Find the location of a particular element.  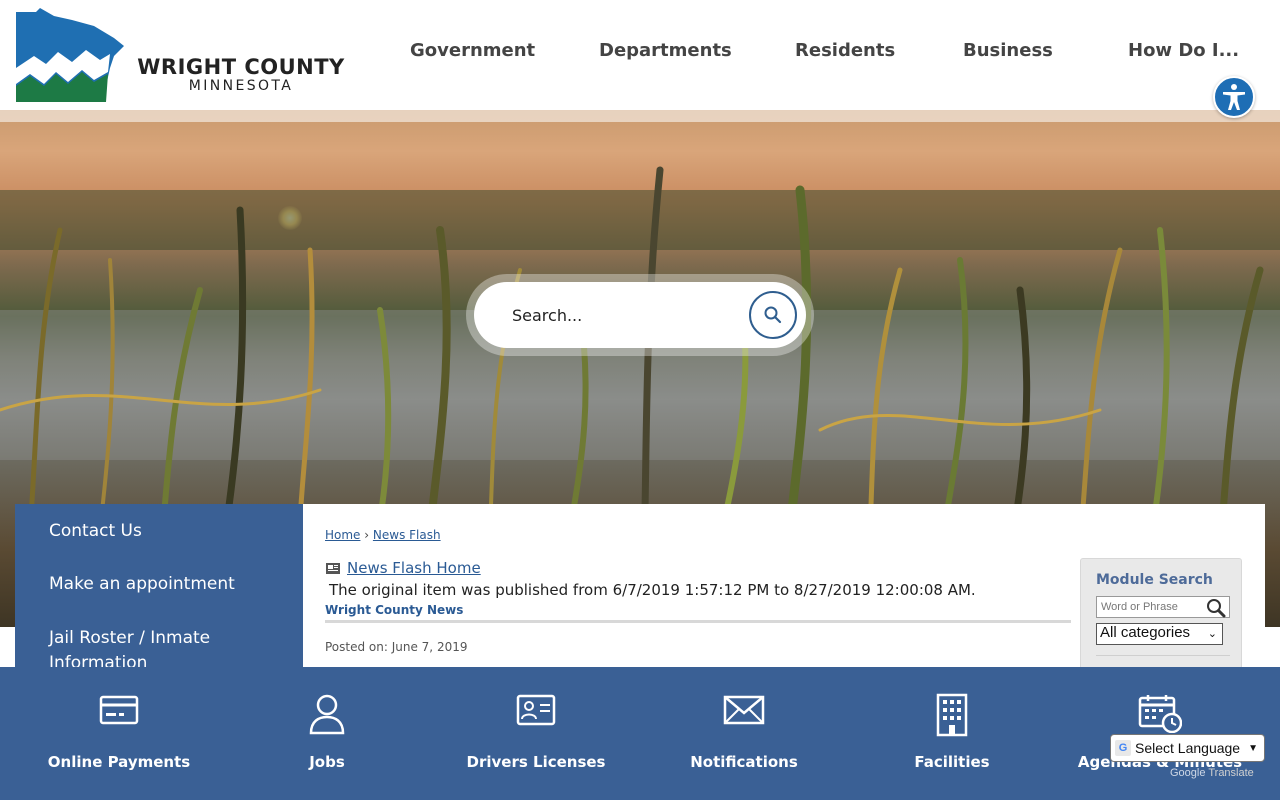

calendar-clock-icon is located at coordinates (1160, 715).